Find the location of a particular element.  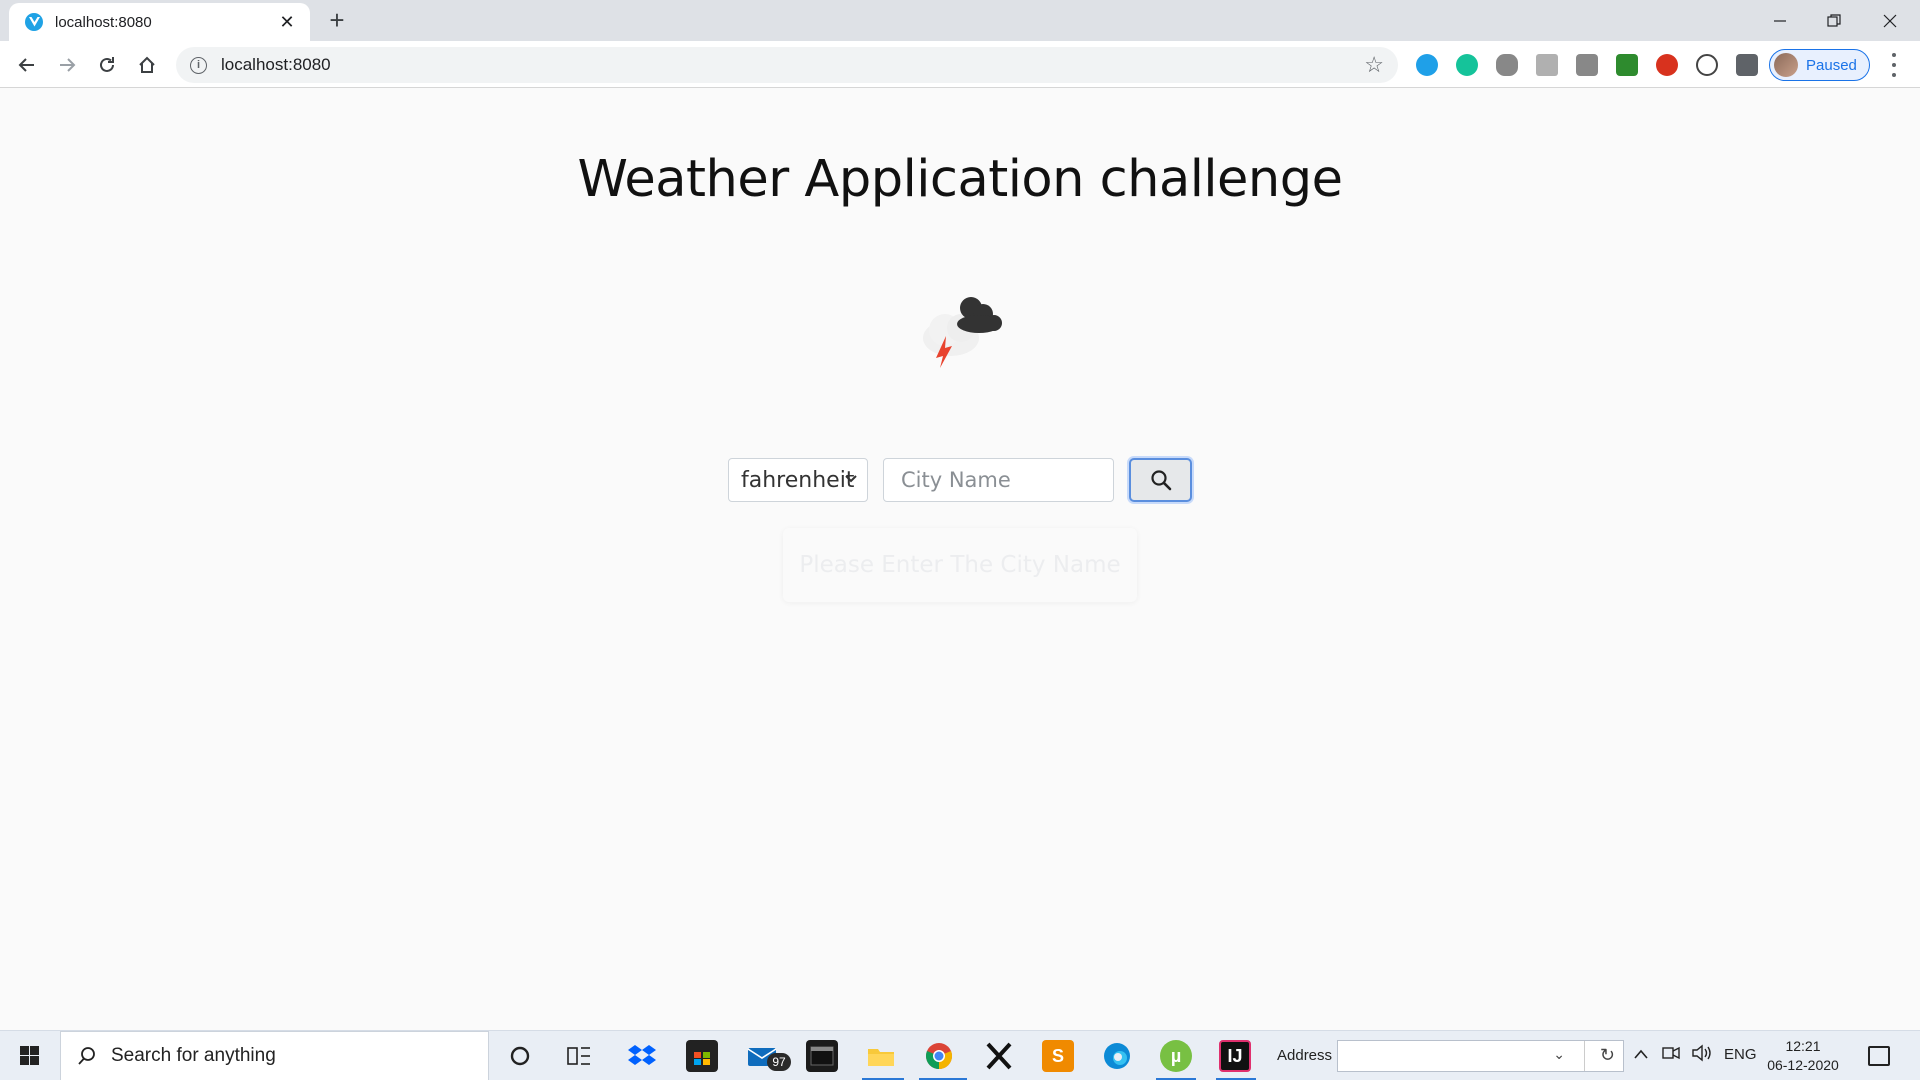

close-window-button is located at coordinates (1890, 20).